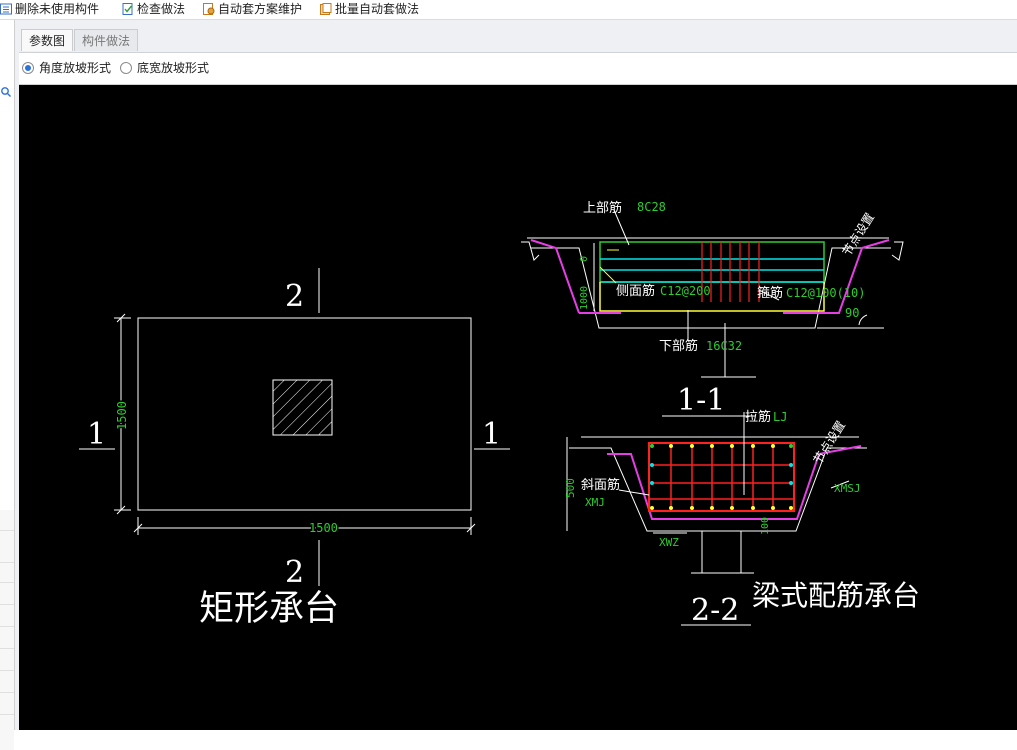 The width and height of the screenshot is (1017, 750). I want to click on plan-mark-top: 2, so click(294, 296).